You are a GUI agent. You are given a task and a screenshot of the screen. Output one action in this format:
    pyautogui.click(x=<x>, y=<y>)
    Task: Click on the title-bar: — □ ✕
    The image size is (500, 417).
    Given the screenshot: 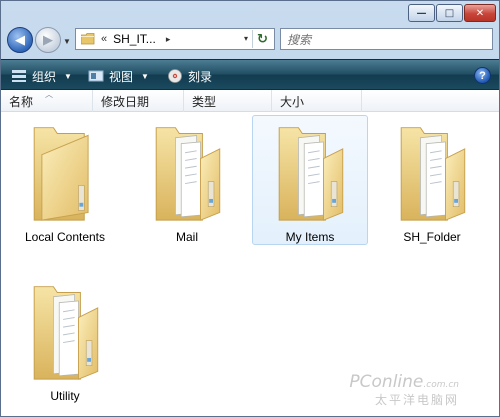 What is the action you would take?
    pyautogui.click(x=250, y=13)
    